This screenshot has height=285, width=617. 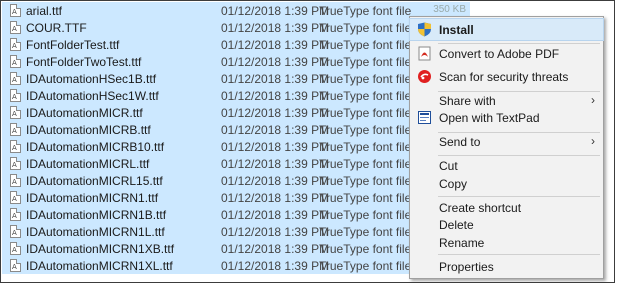 I want to click on shield-icon, so click(x=424, y=29).